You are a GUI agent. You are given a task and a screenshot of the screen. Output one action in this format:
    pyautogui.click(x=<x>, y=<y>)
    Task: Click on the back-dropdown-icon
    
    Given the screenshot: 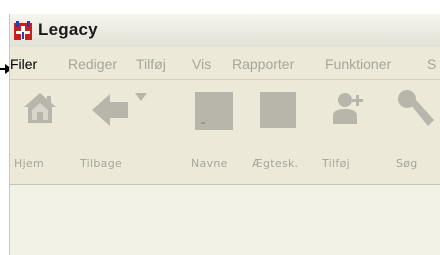 What is the action you would take?
    pyautogui.click(x=141, y=97)
    